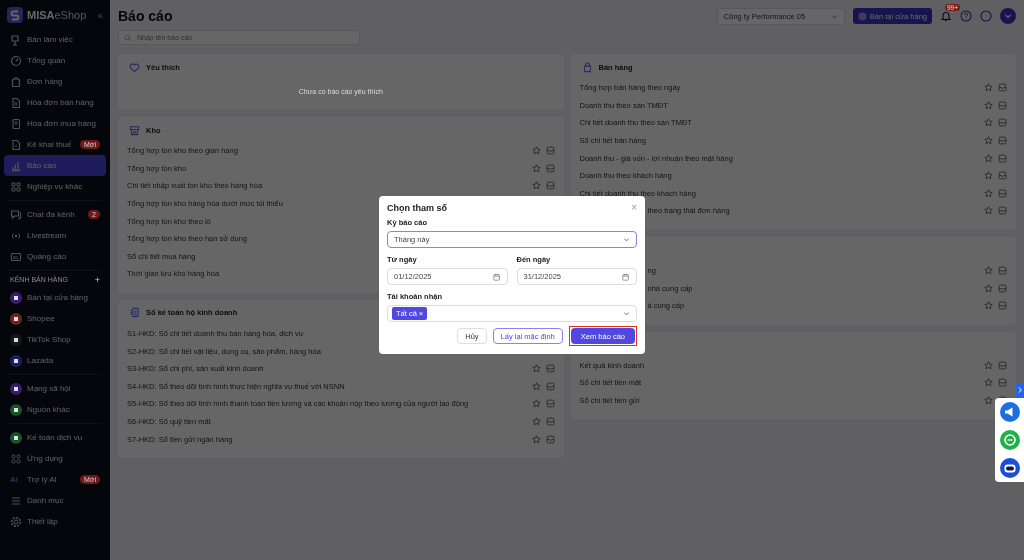 This screenshot has width=1024, height=560. What do you see at coordinates (55, 388) in the screenshot?
I see `sidebar-item: Mạng xã hội` at bounding box center [55, 388].